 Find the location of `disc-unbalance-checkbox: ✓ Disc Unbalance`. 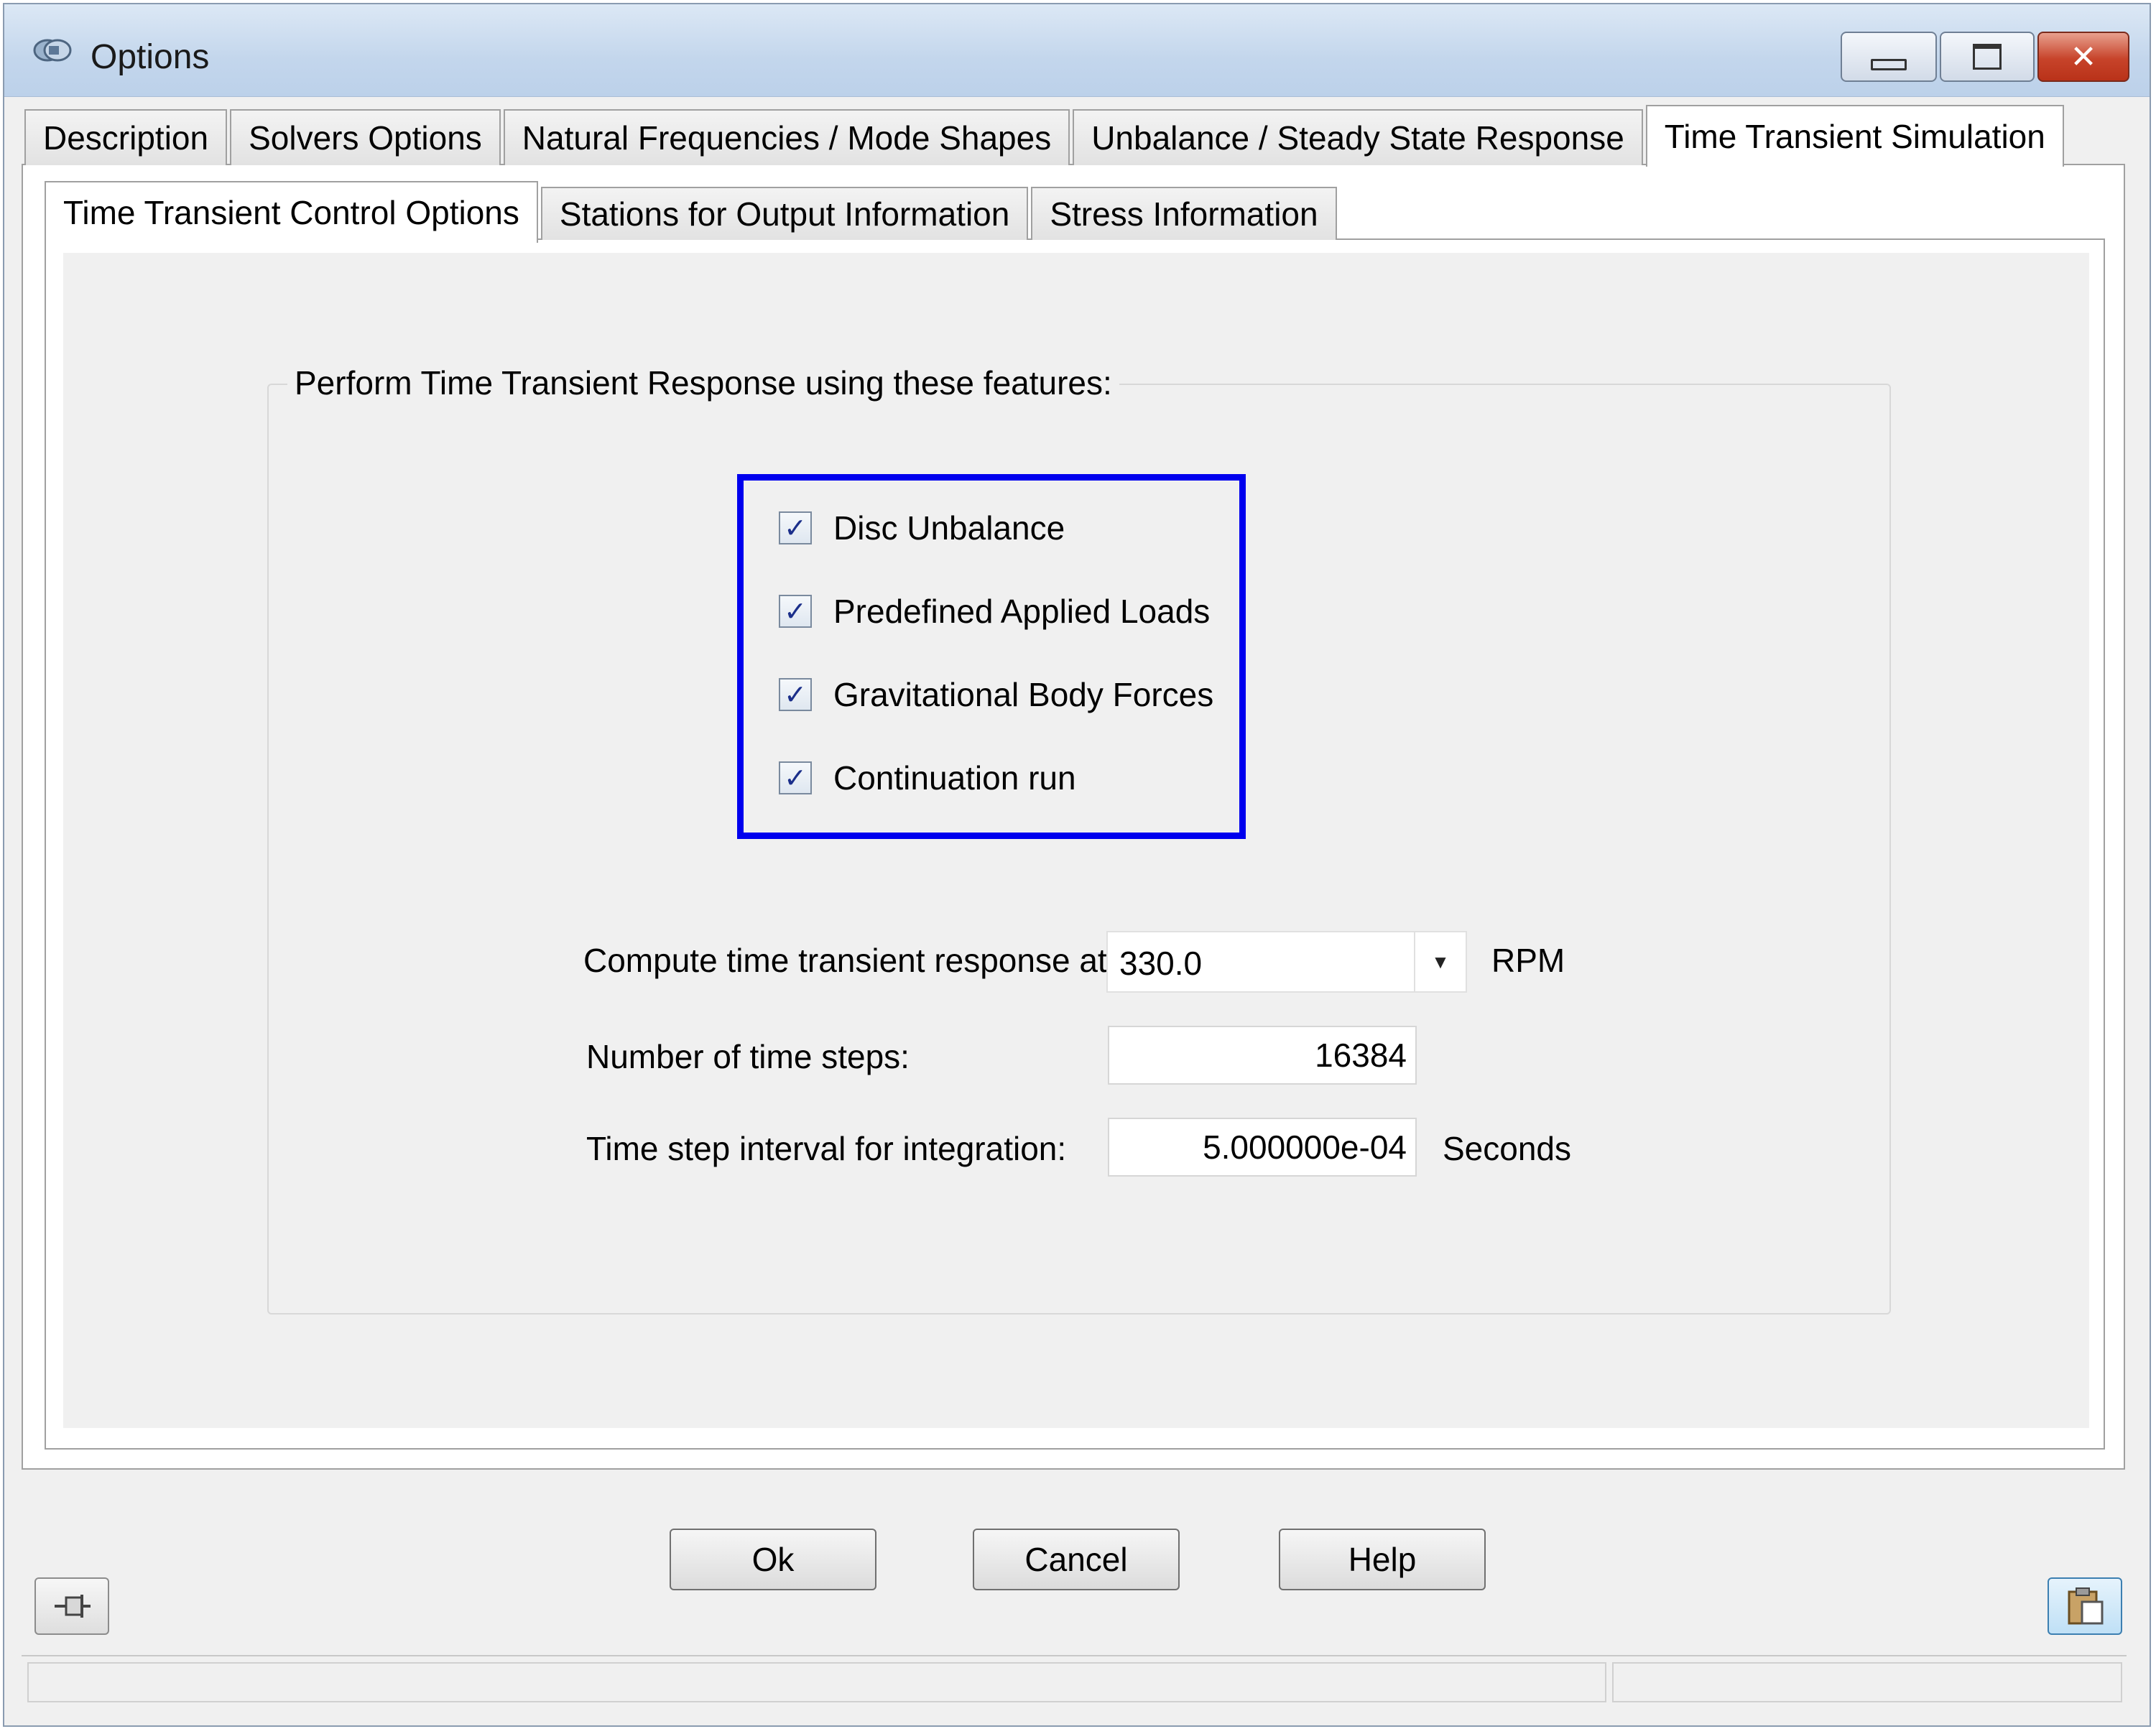

disc-unbalance-checkbox: ✓ Disc Unbalance is located at coordinates (922, 528).